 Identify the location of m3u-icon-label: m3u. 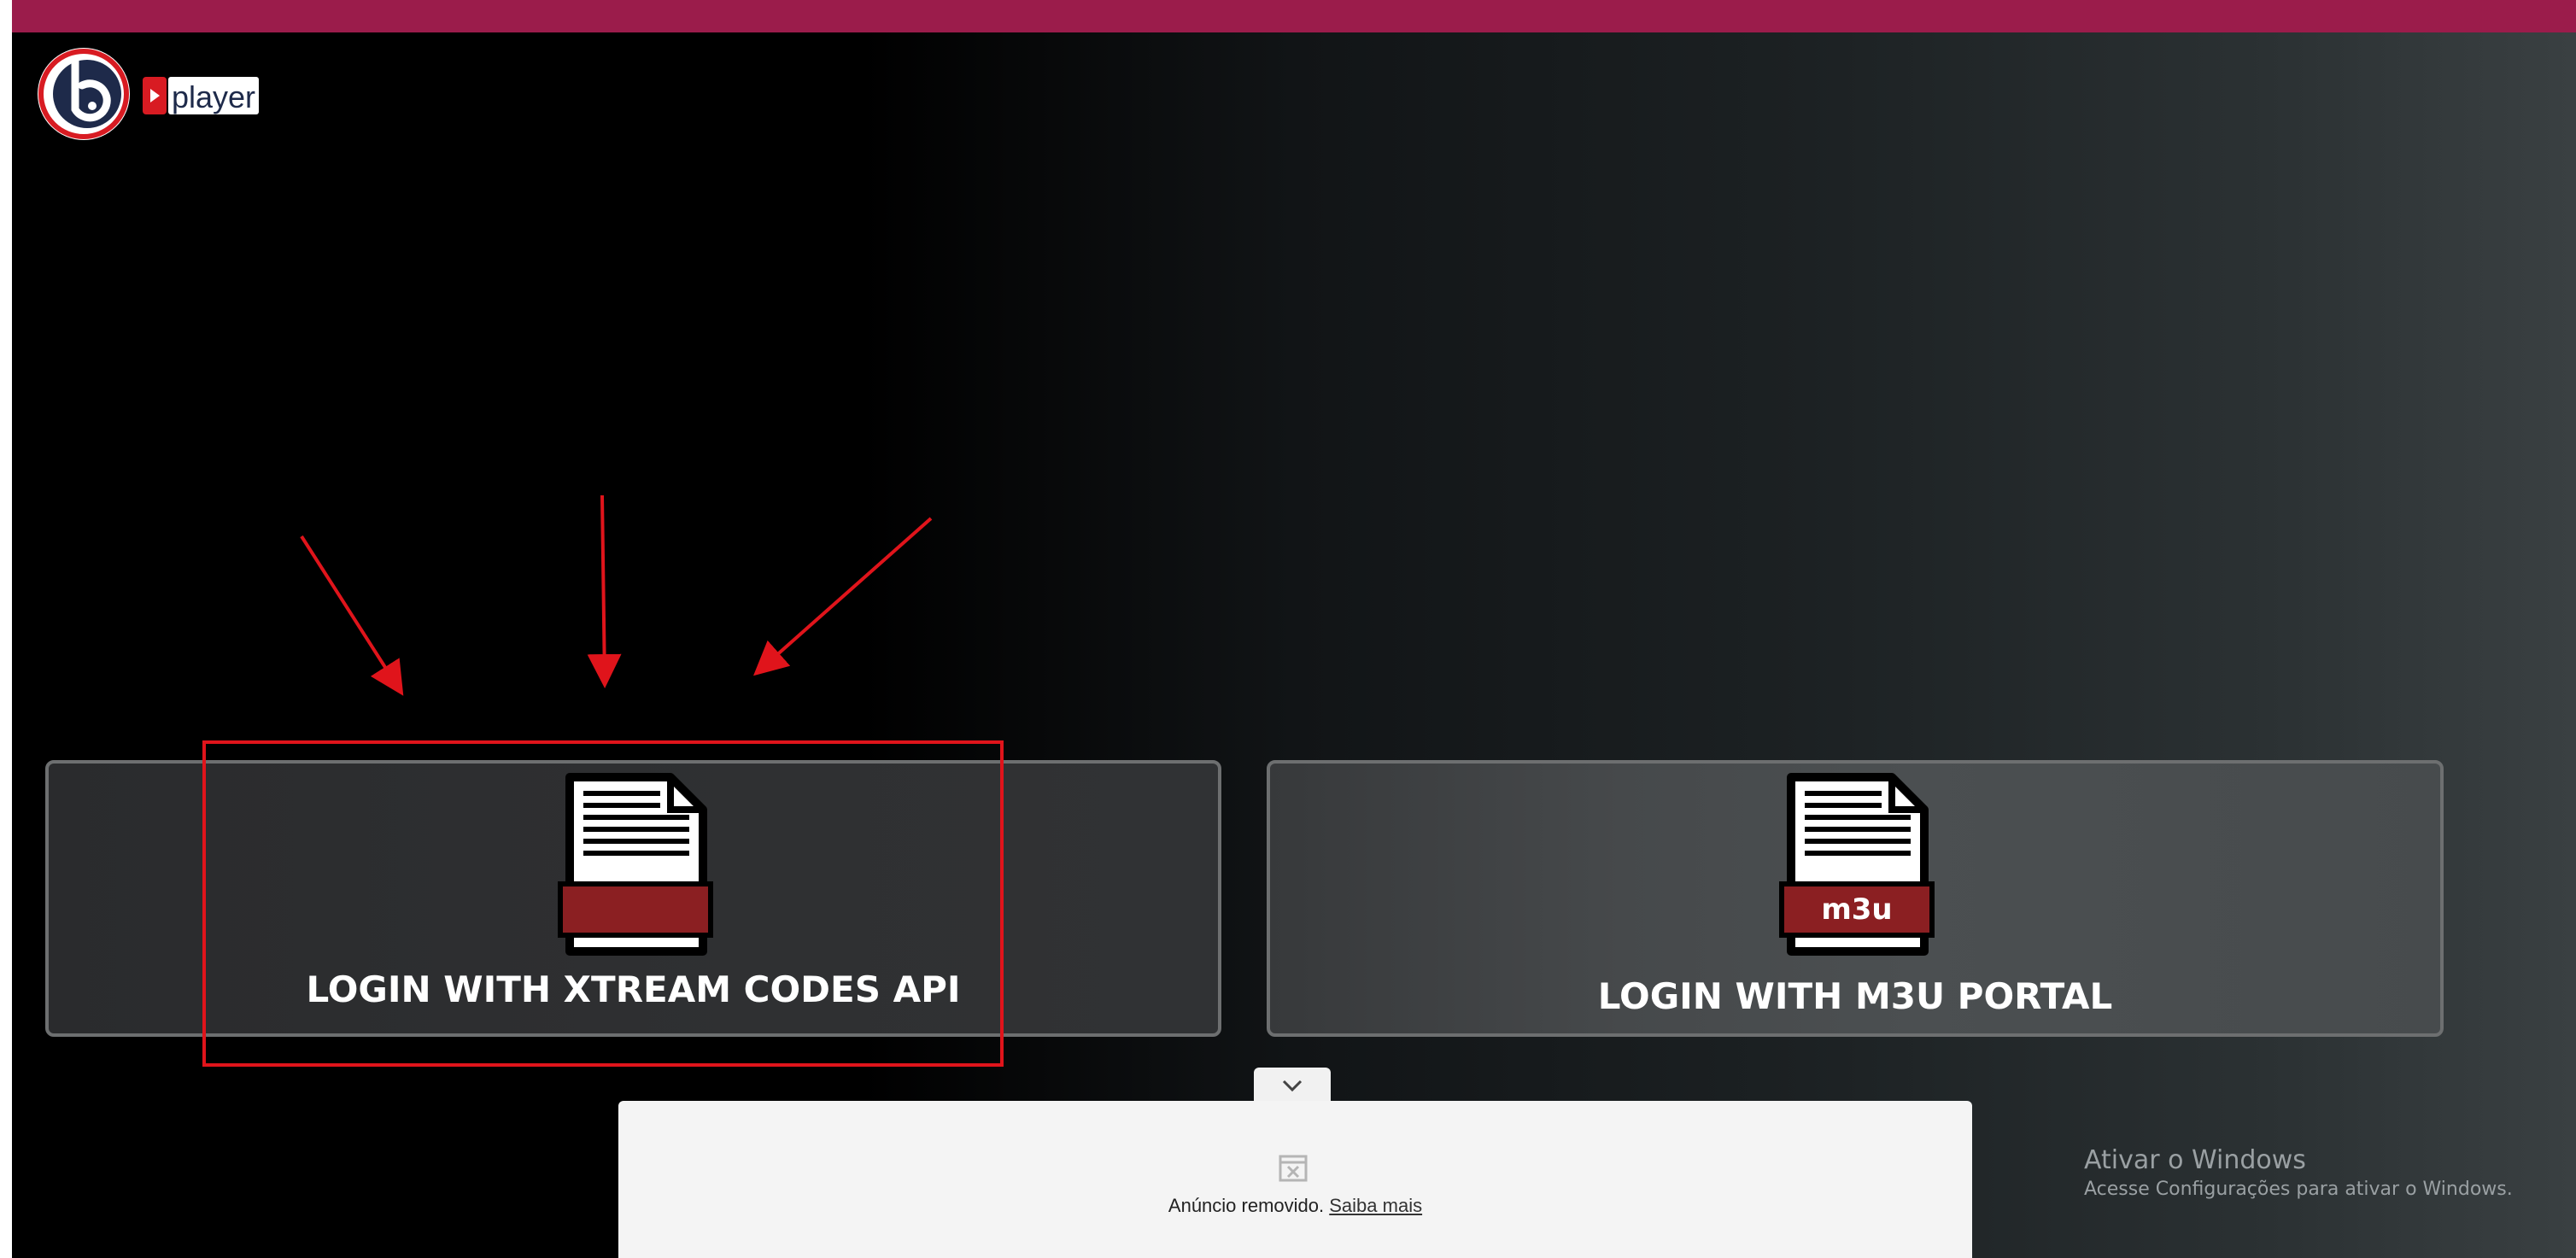
(1856, 909).